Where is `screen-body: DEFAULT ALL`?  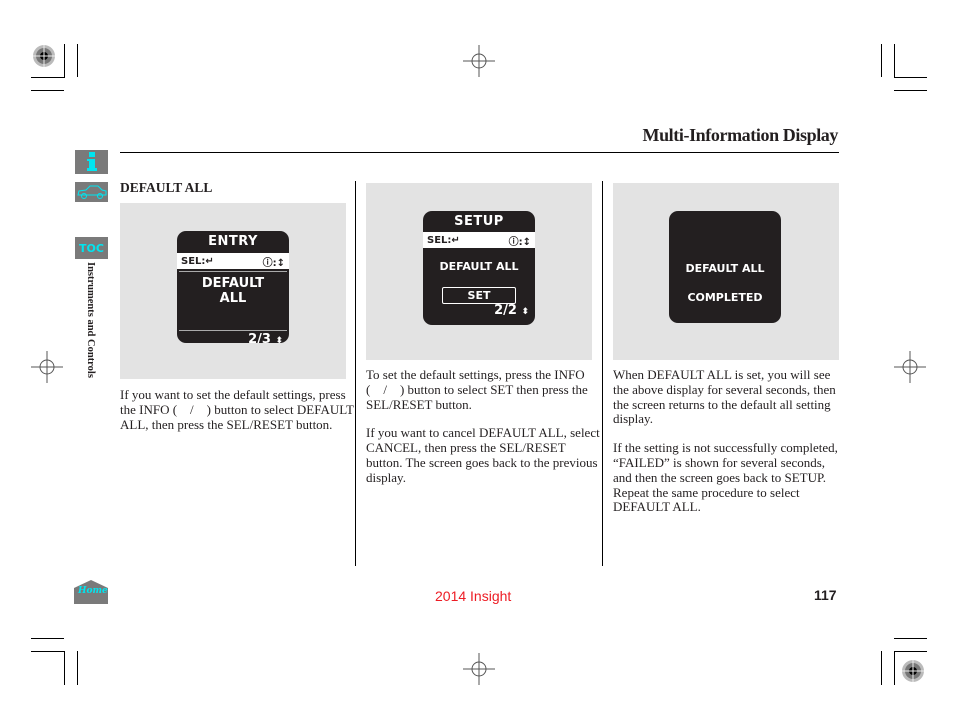 screen-body: DEFAULT ALL is located at coordinates (233, 301).